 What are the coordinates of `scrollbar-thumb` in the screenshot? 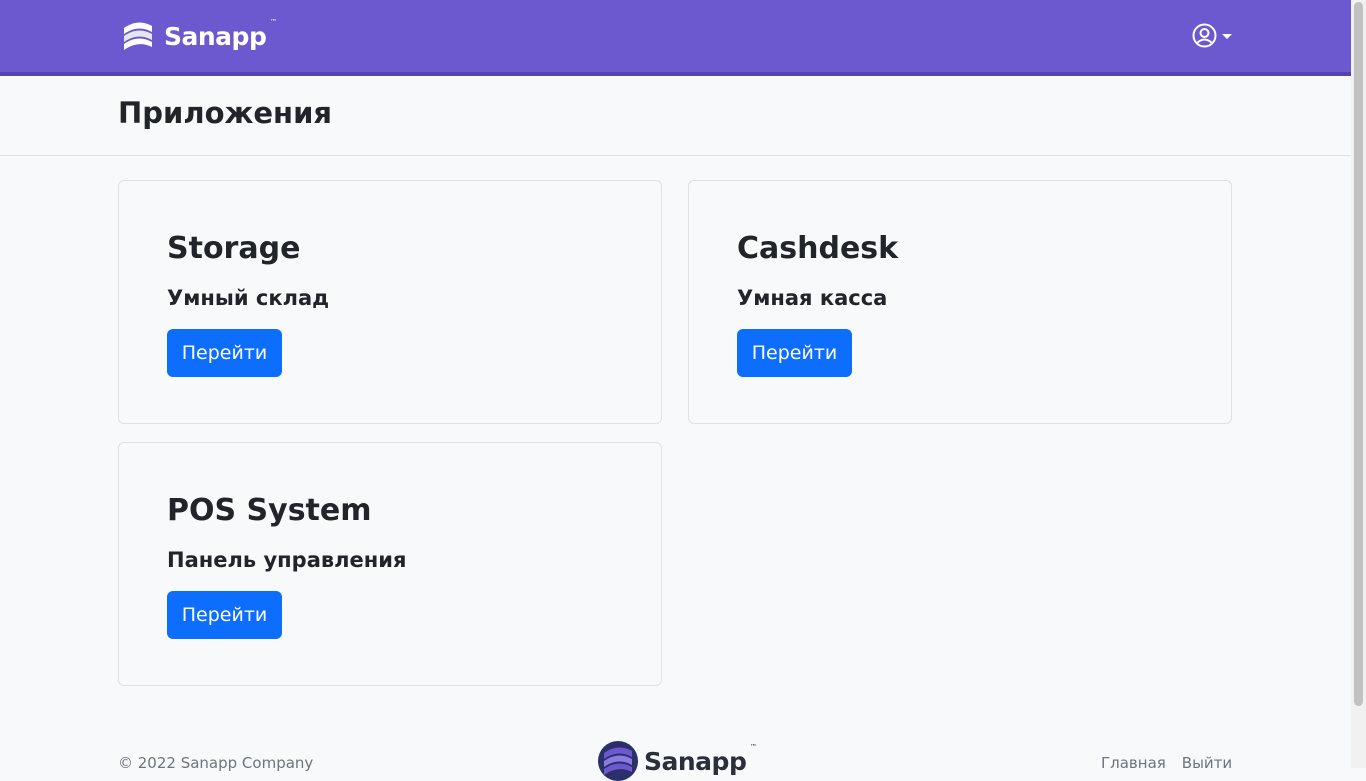 It's located at (1358, 354).